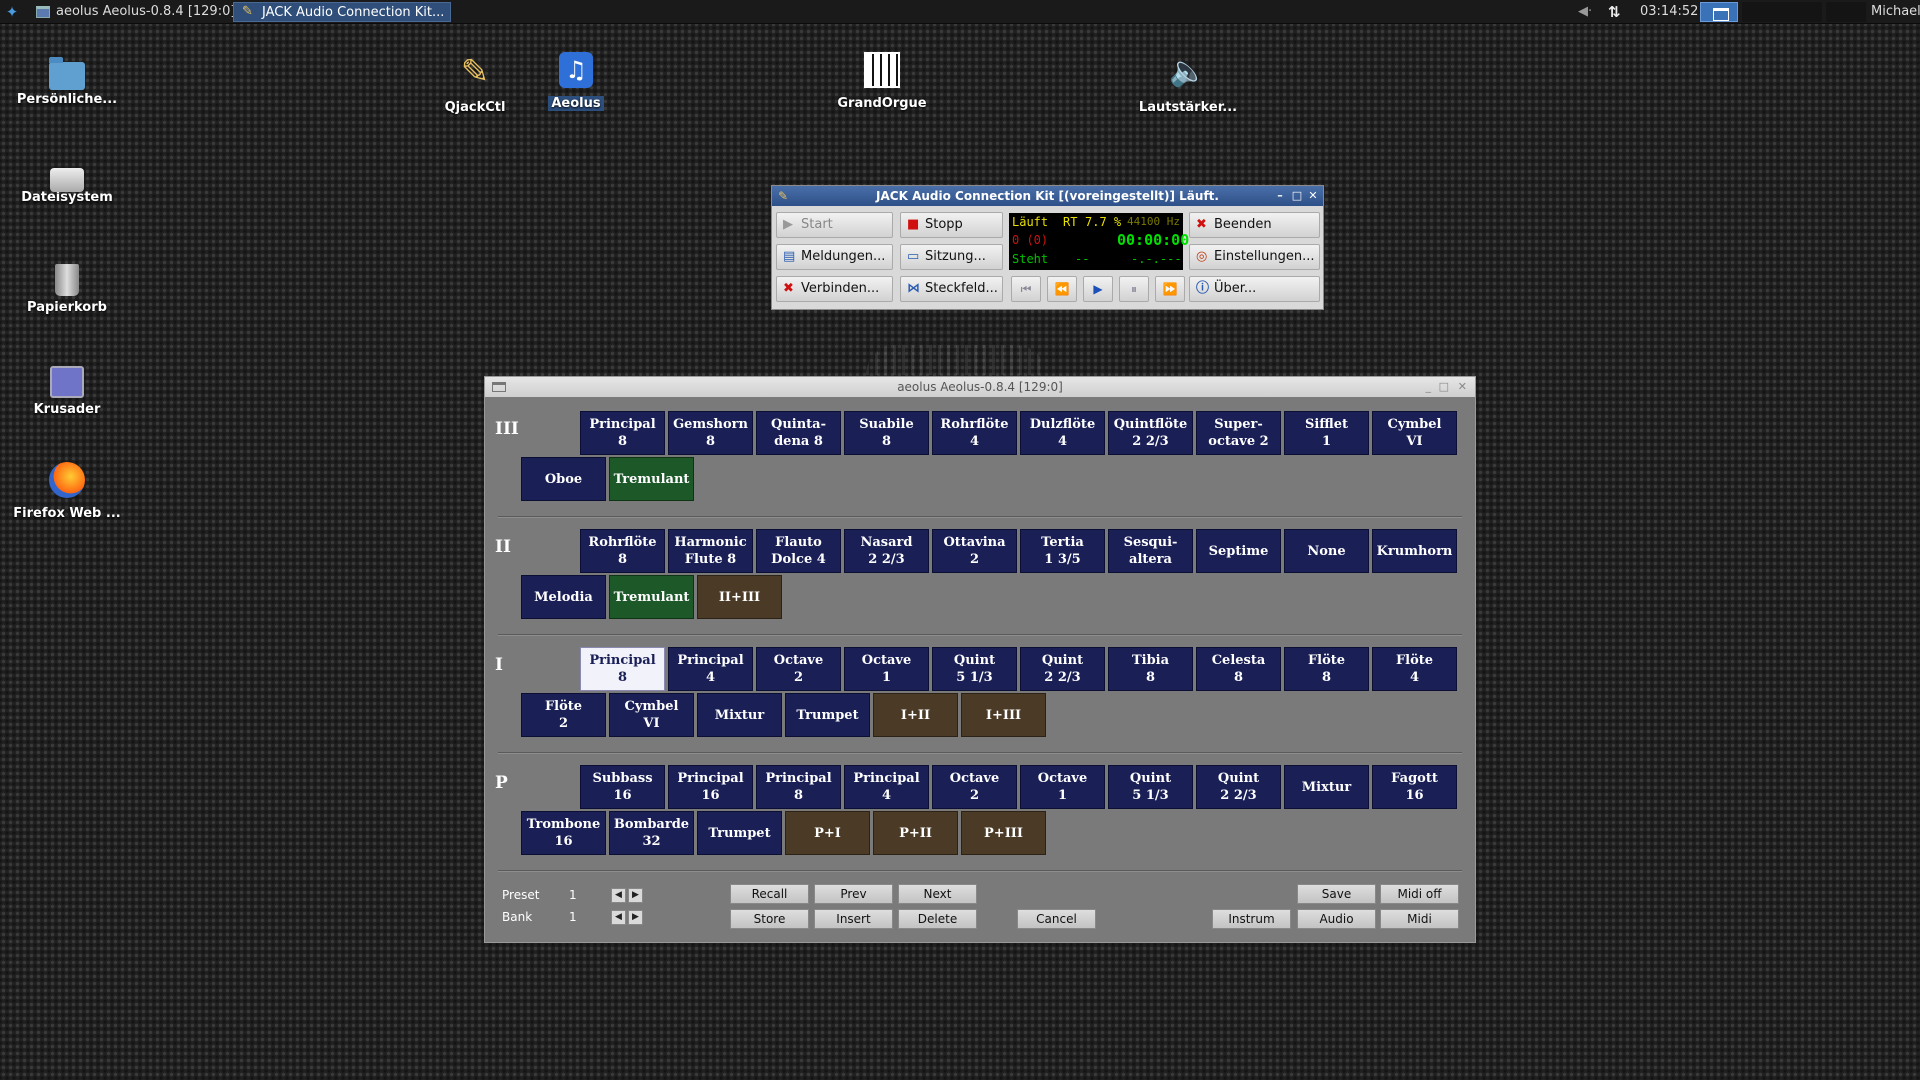 The height and width of the screenshot is (1080, 1920). Describe the element at coordinates (769, 894) in the screenshot. I see `recall-button: Recall` at that location.